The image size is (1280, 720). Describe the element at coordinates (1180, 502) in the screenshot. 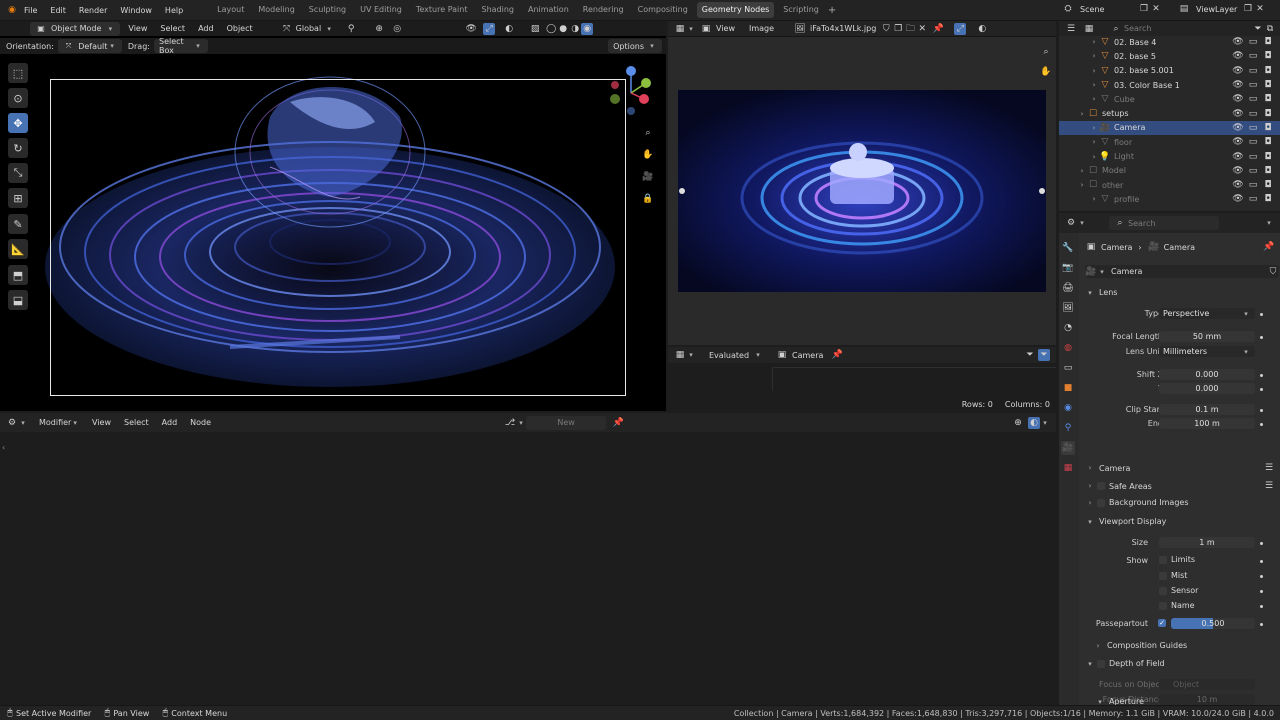

I see `background-images-panel-header: › Background Images` at that location.